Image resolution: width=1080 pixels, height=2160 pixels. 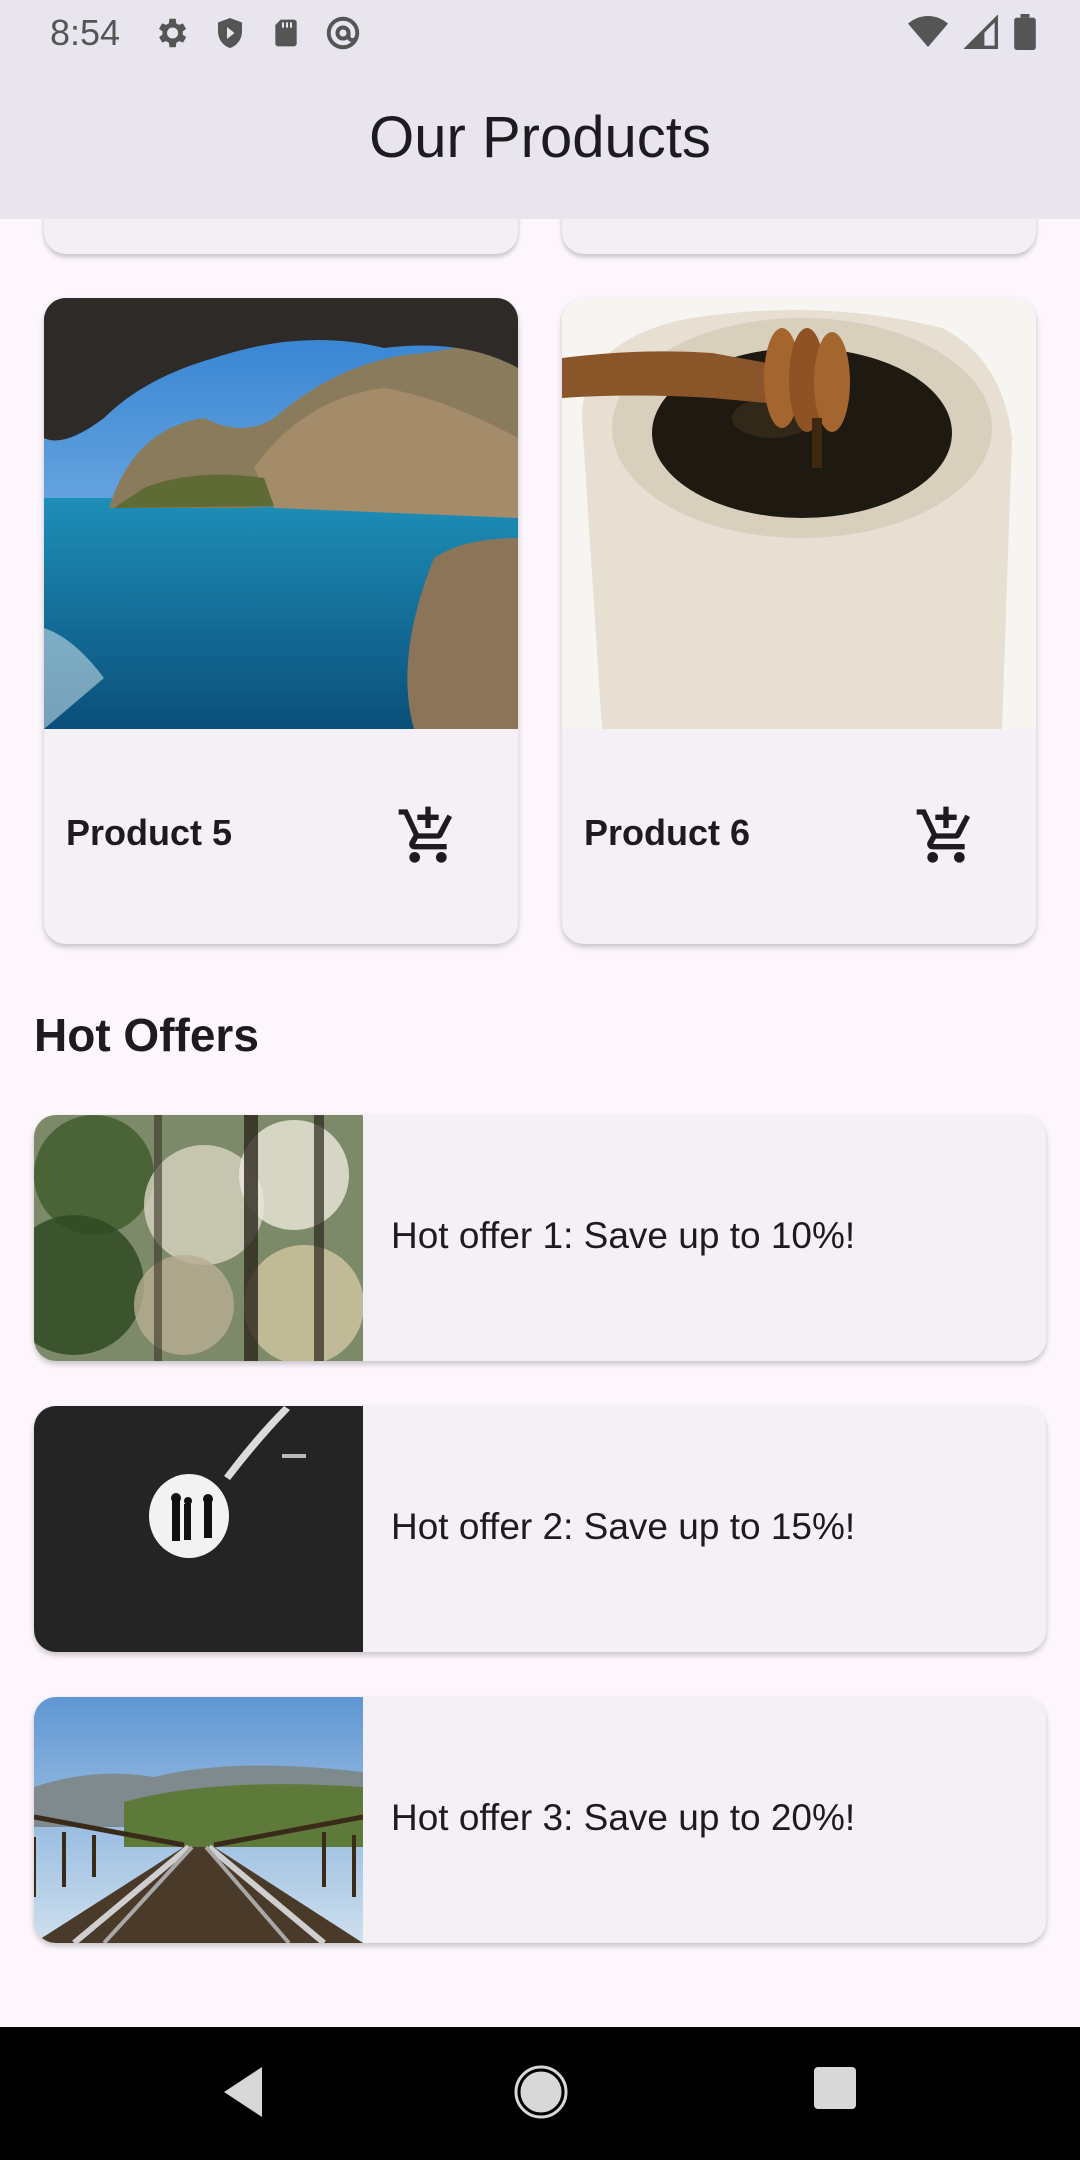 I want to click on back-icon, so click(x=243, y=2094).